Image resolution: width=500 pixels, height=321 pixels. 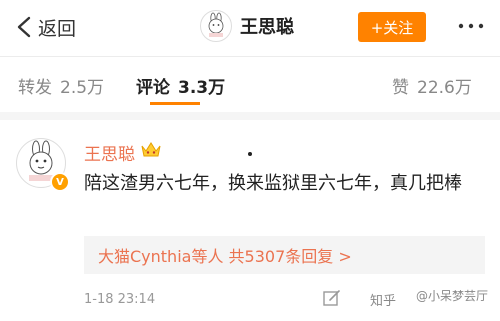 I want to click on chevron-left-icon, so click(x=24, y=27).